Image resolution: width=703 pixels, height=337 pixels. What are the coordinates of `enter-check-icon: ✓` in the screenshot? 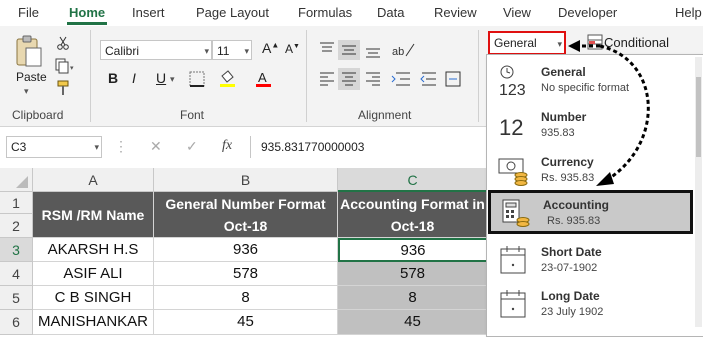 It's located at (192, 146).